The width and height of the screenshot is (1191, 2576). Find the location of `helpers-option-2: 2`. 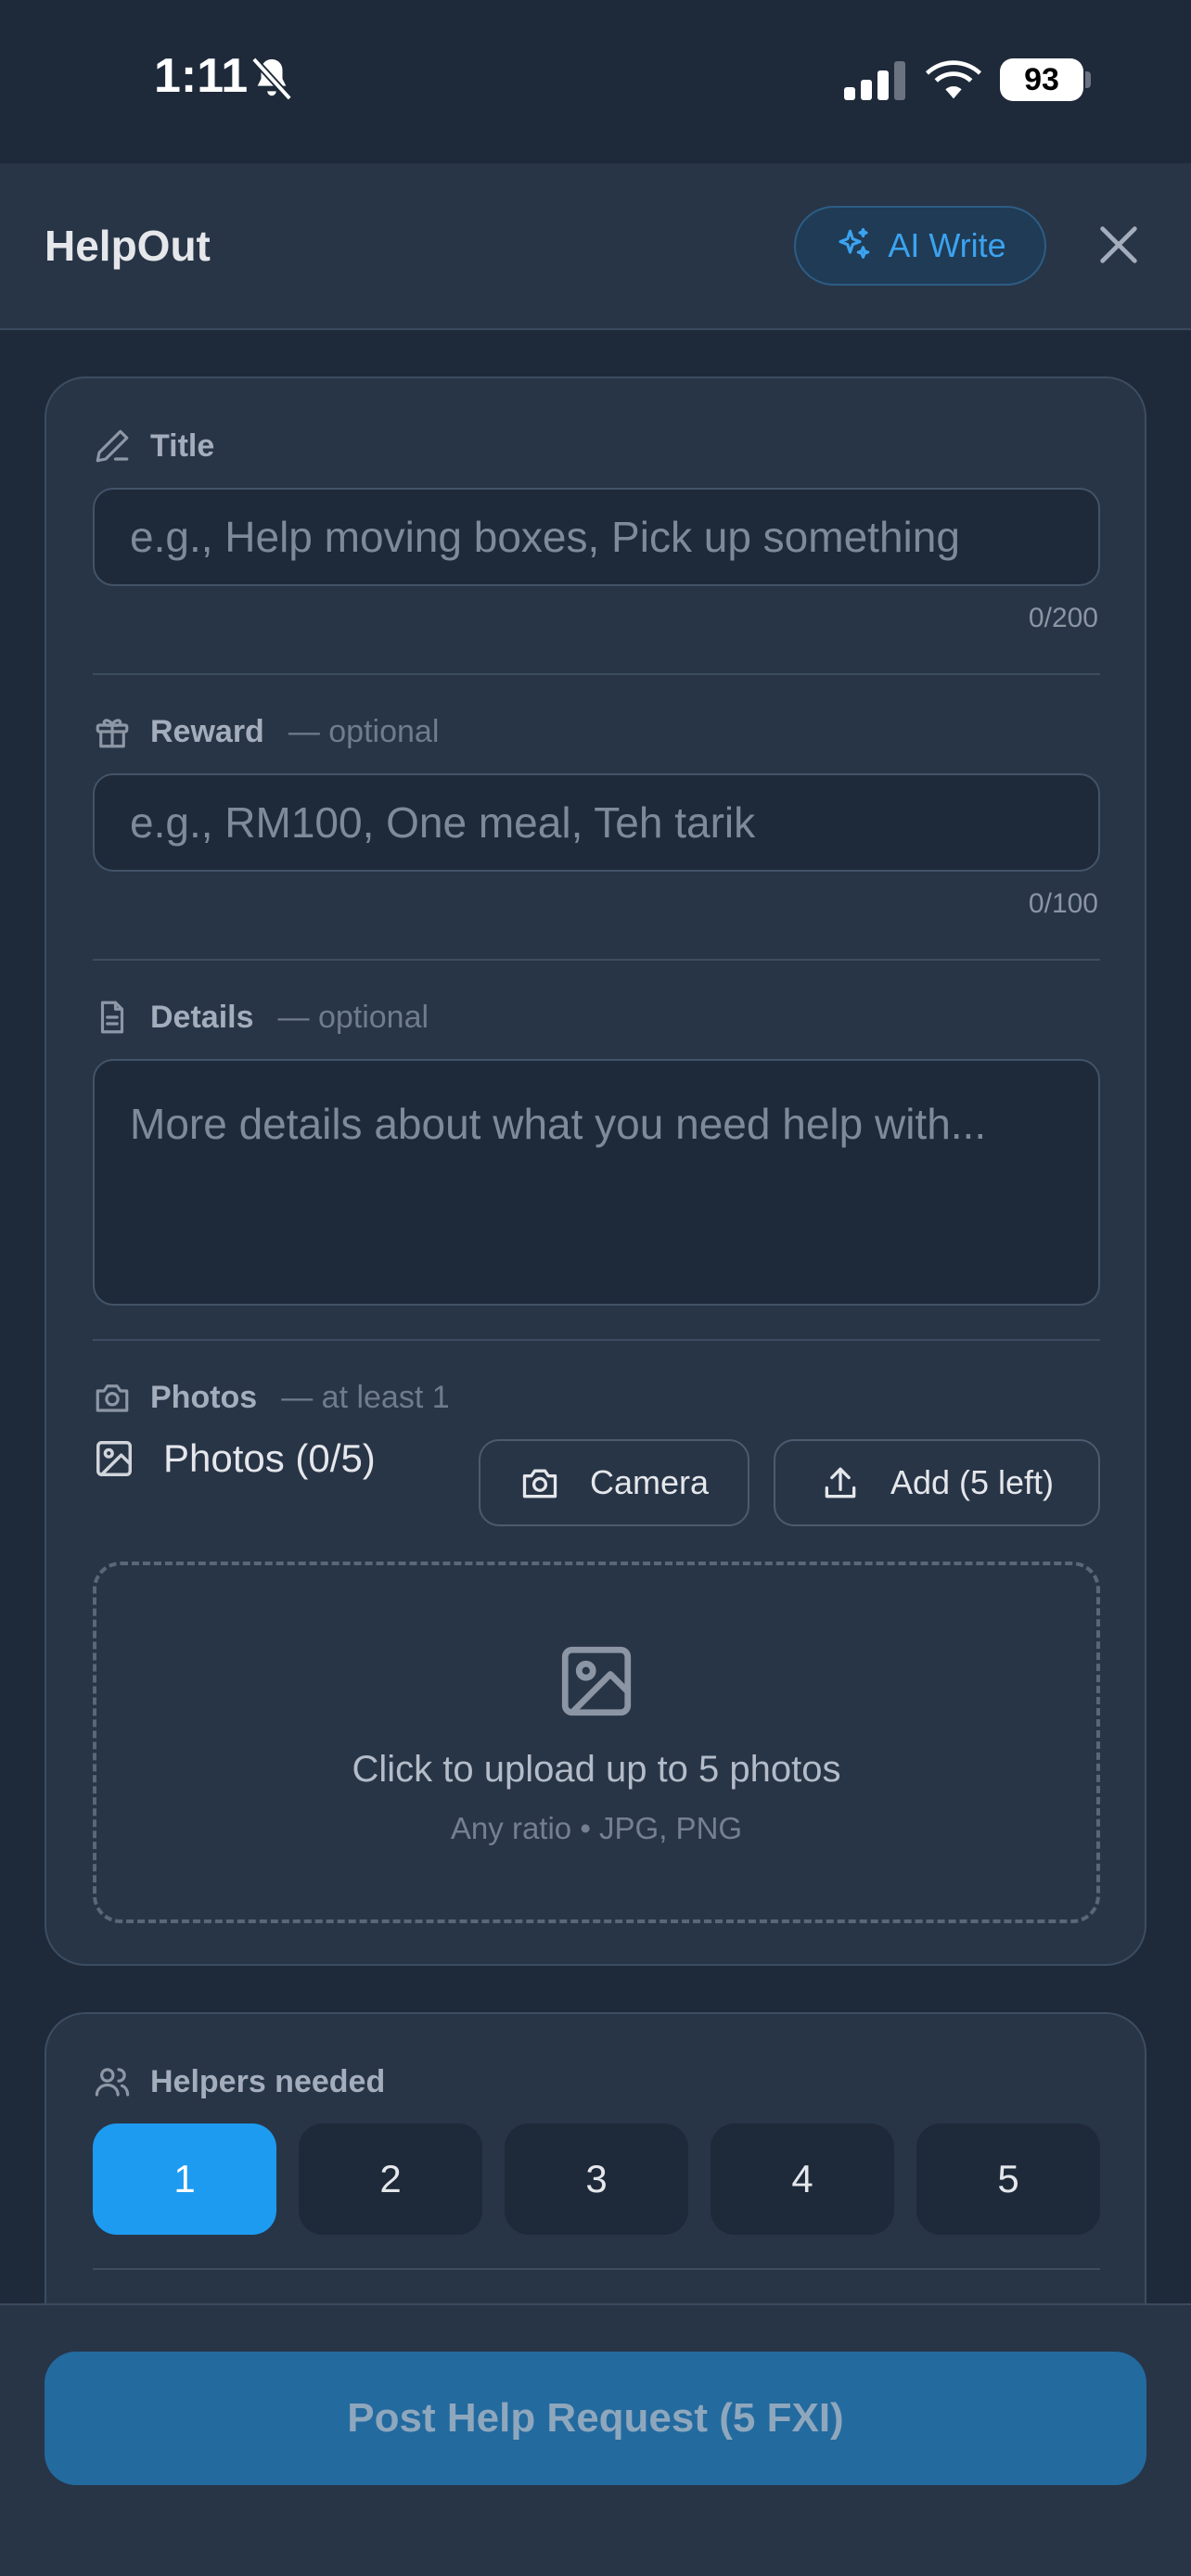

helpers-option-2: 2 is located at coordinates (390, 2179).